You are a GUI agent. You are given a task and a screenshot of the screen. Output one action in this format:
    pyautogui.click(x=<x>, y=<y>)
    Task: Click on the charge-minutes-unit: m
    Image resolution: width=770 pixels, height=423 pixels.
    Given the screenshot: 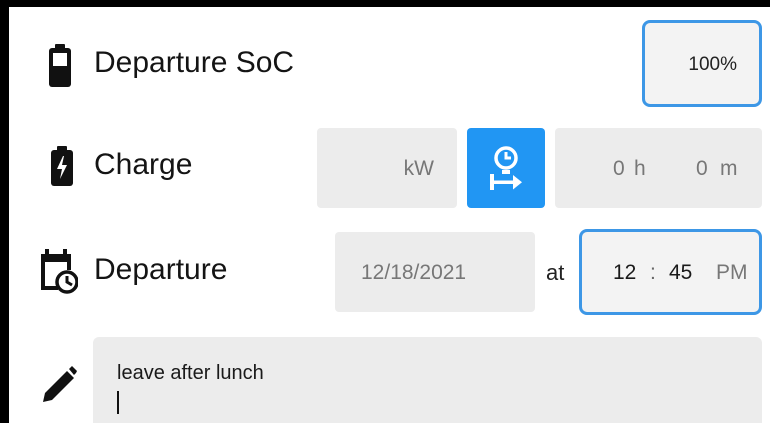 What is the action you would take?
    pyautogui.click(x=729, y=168)
    